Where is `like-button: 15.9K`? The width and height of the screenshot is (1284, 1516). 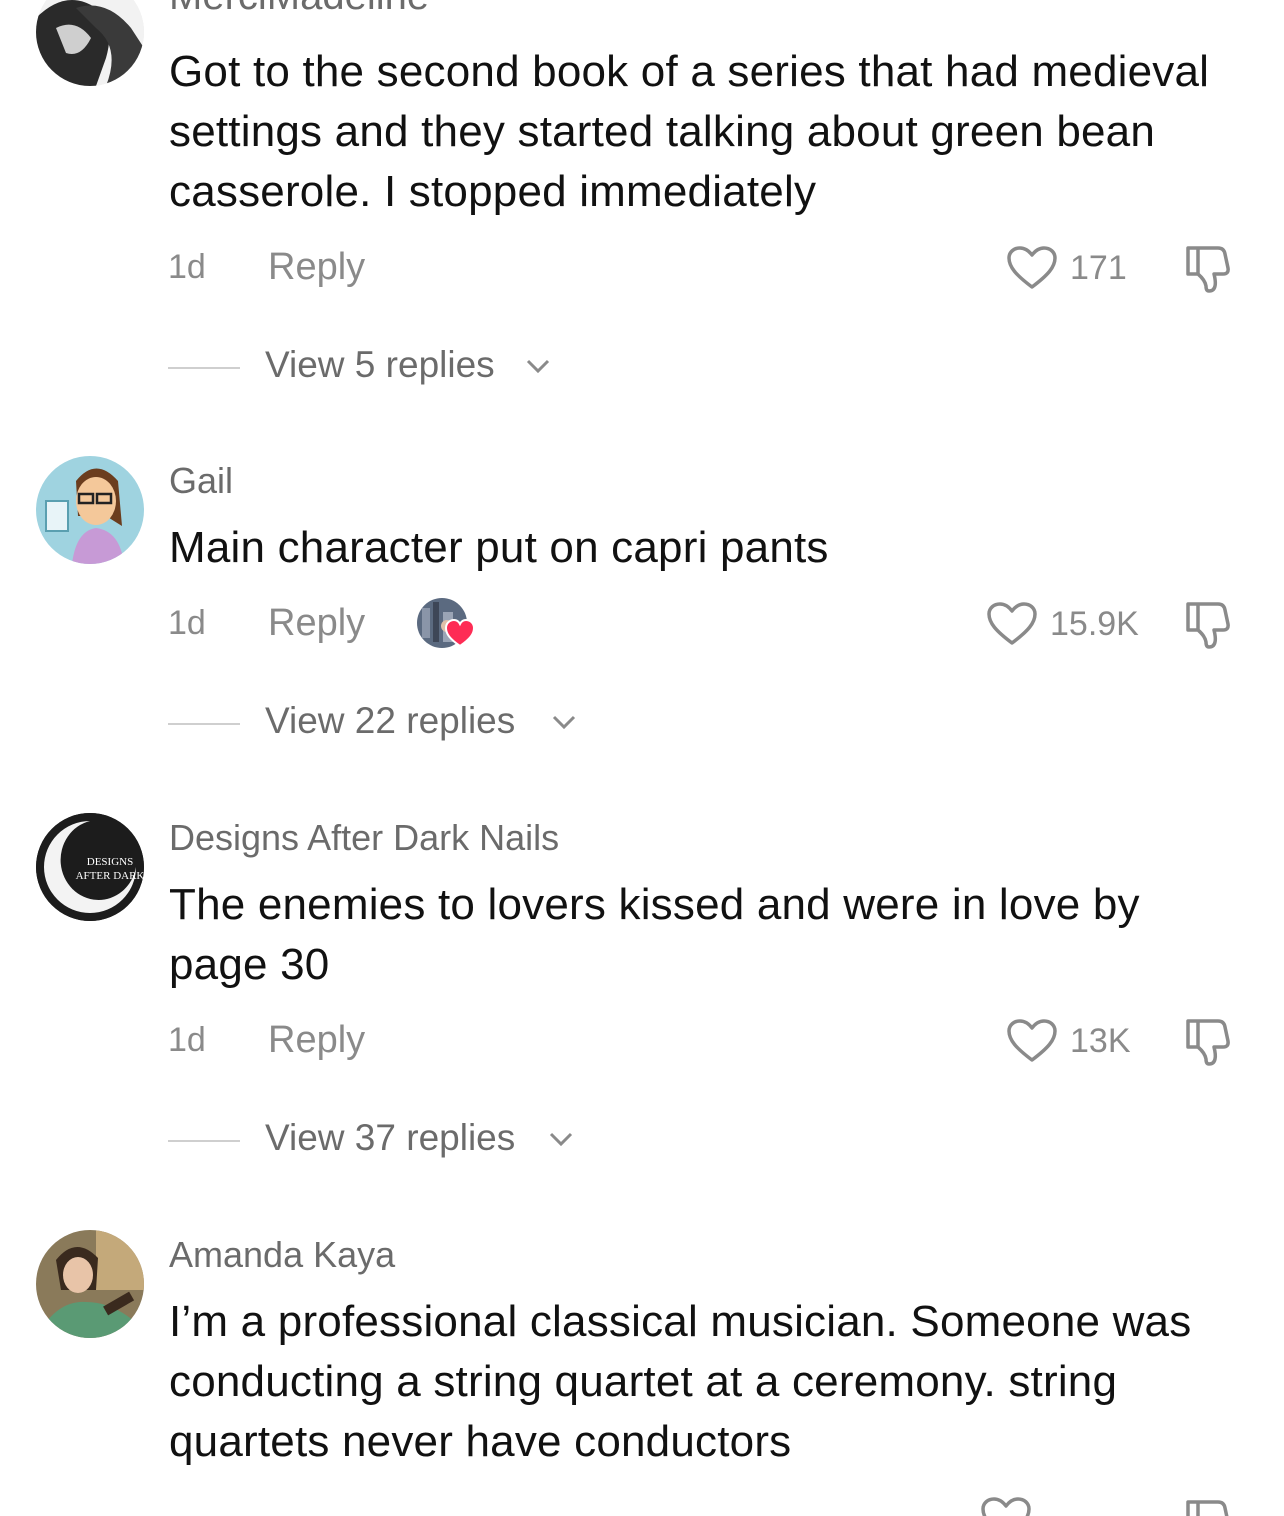 like-button: 15.9K is located at coordinates (1062, 624).